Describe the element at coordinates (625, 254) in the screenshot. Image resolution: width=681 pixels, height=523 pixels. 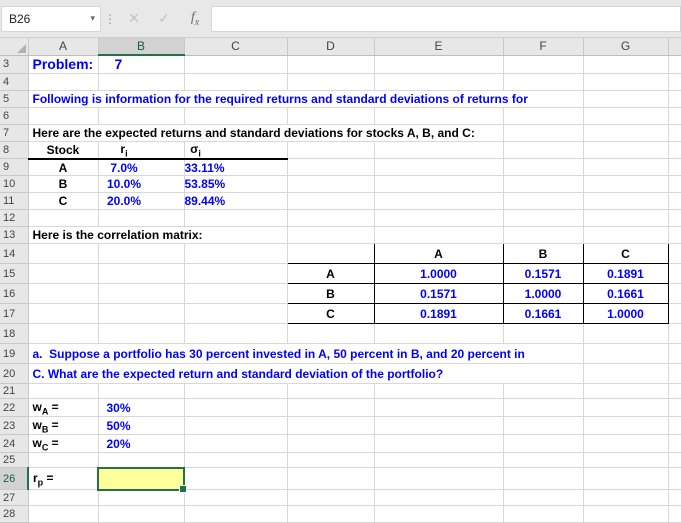
I see `matrix-col-header-c: C` at that location.